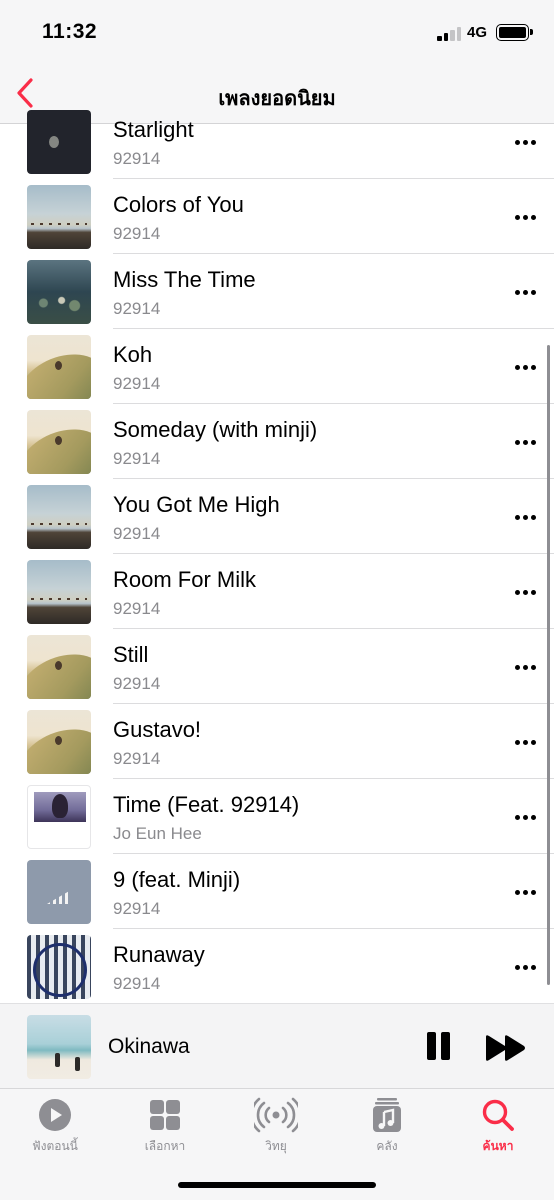 This screenshot has height=1200, width=554. What do you see at coordinates (55, 1115) in the screenshot?
I see `play-circle-icon` at bounding box center [55, 1115].